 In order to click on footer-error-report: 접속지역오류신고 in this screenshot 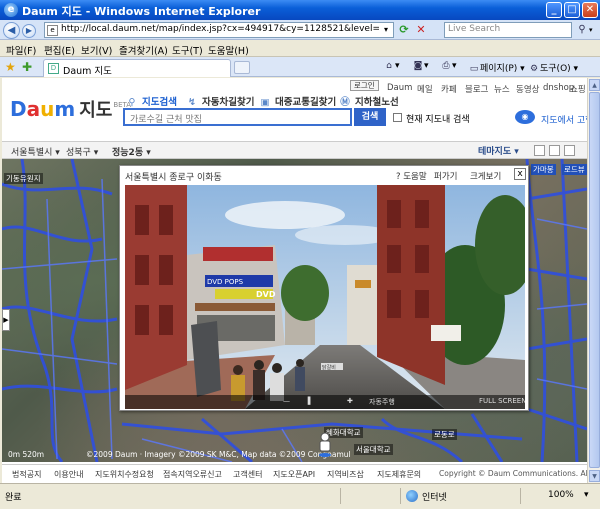, I will do `click(192, 474)`.